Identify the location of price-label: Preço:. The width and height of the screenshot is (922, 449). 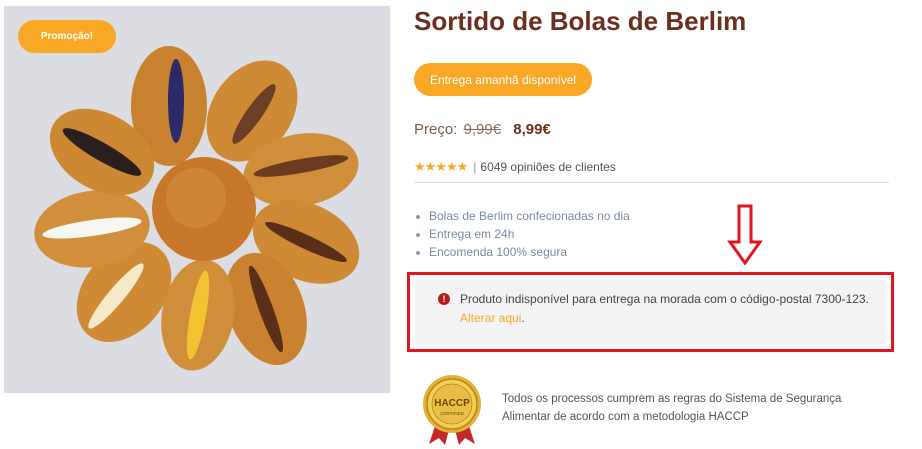
(436, 129).